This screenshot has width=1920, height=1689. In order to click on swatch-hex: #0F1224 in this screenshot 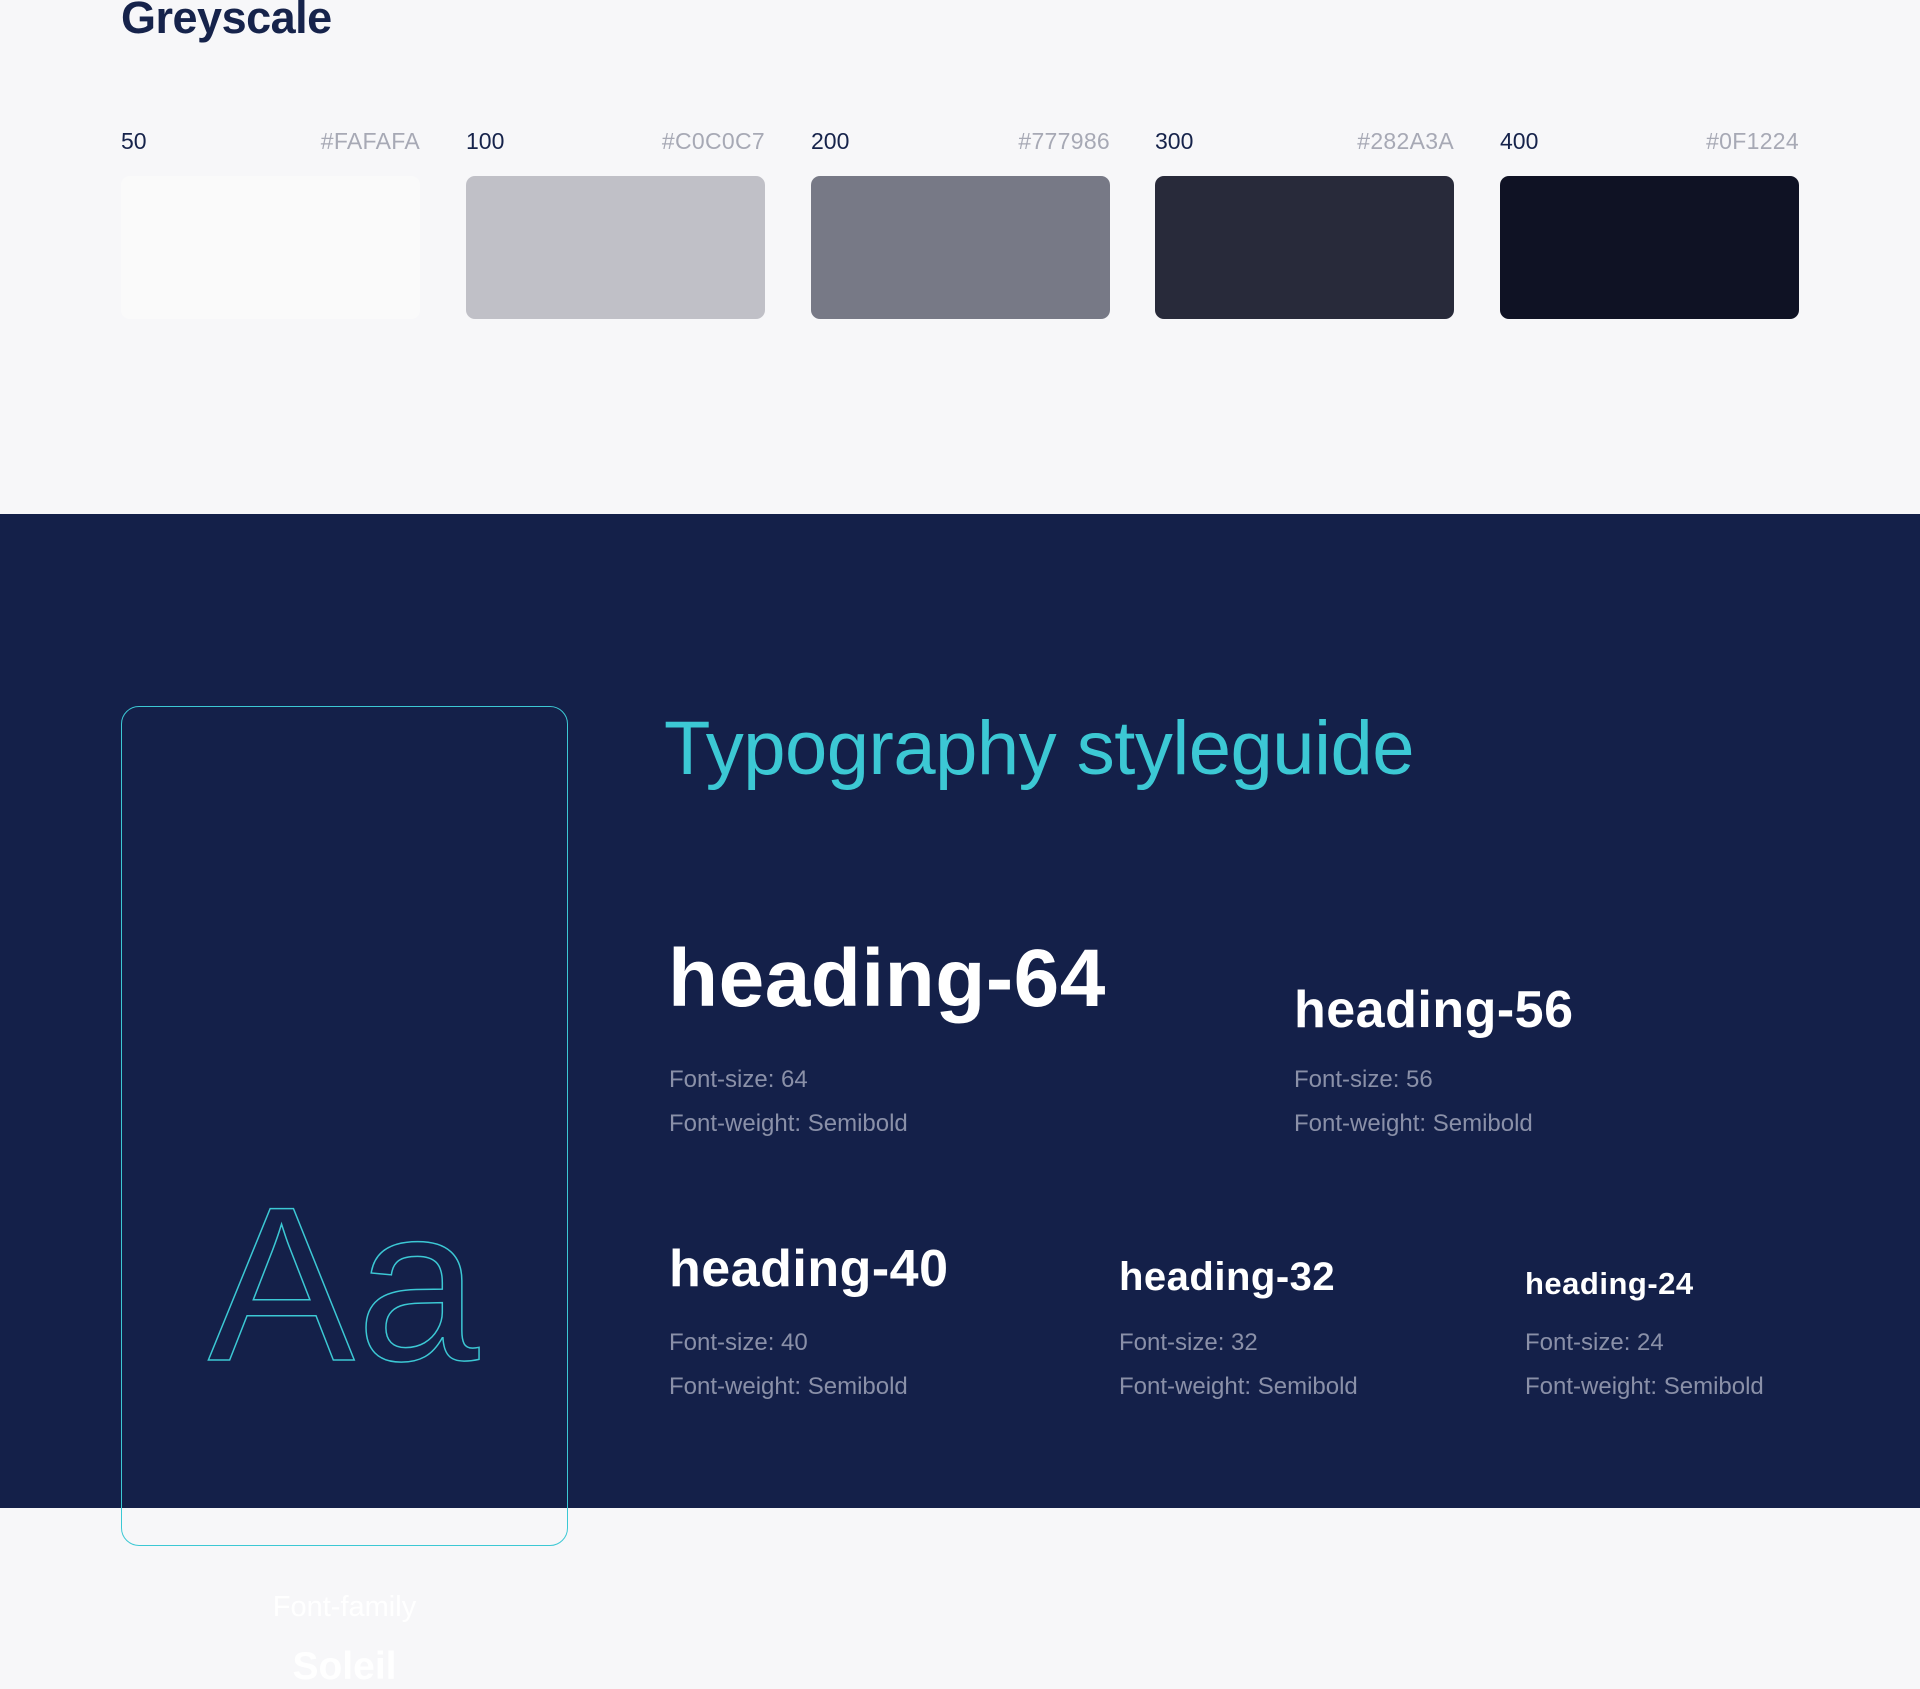, I will do `click(1752, 141)`.